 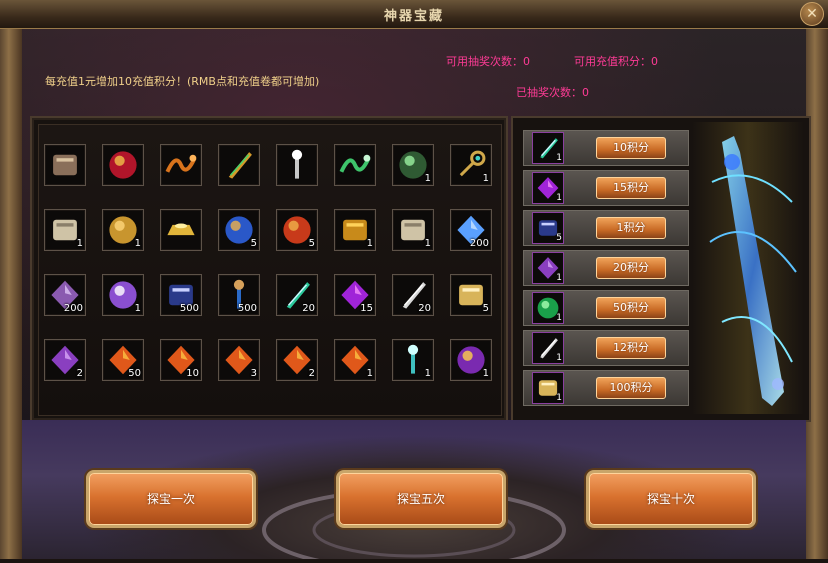 I want to click on reward-row: 1 10积分, so click(x=606, y=148).